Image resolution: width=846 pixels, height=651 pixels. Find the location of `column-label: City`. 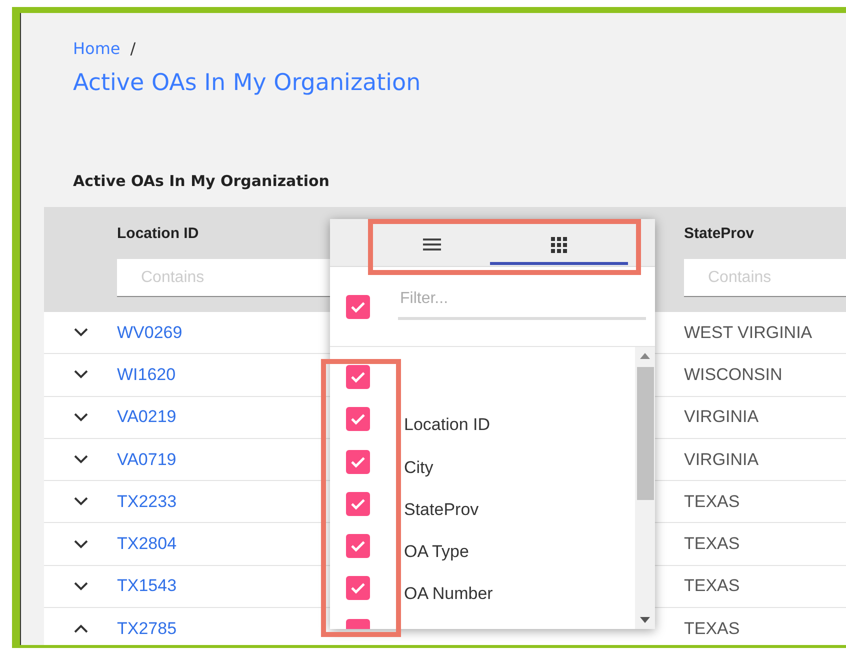

column-label: City is located at coordinates (419, 468).